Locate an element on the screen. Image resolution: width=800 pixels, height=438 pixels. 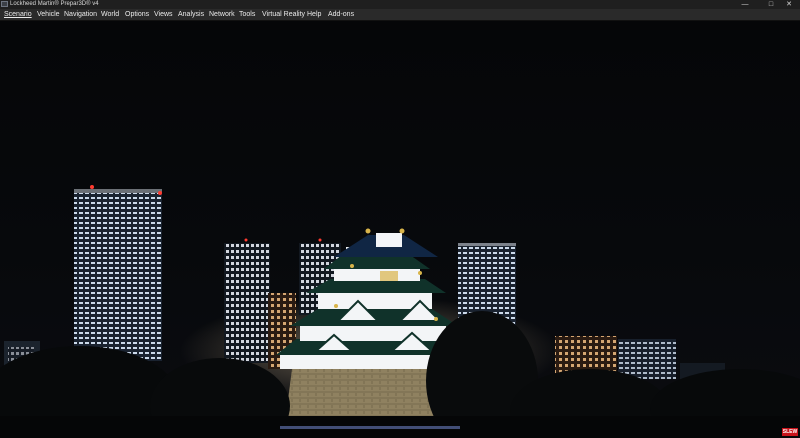
app-icon is located at coordinates (4, 4).